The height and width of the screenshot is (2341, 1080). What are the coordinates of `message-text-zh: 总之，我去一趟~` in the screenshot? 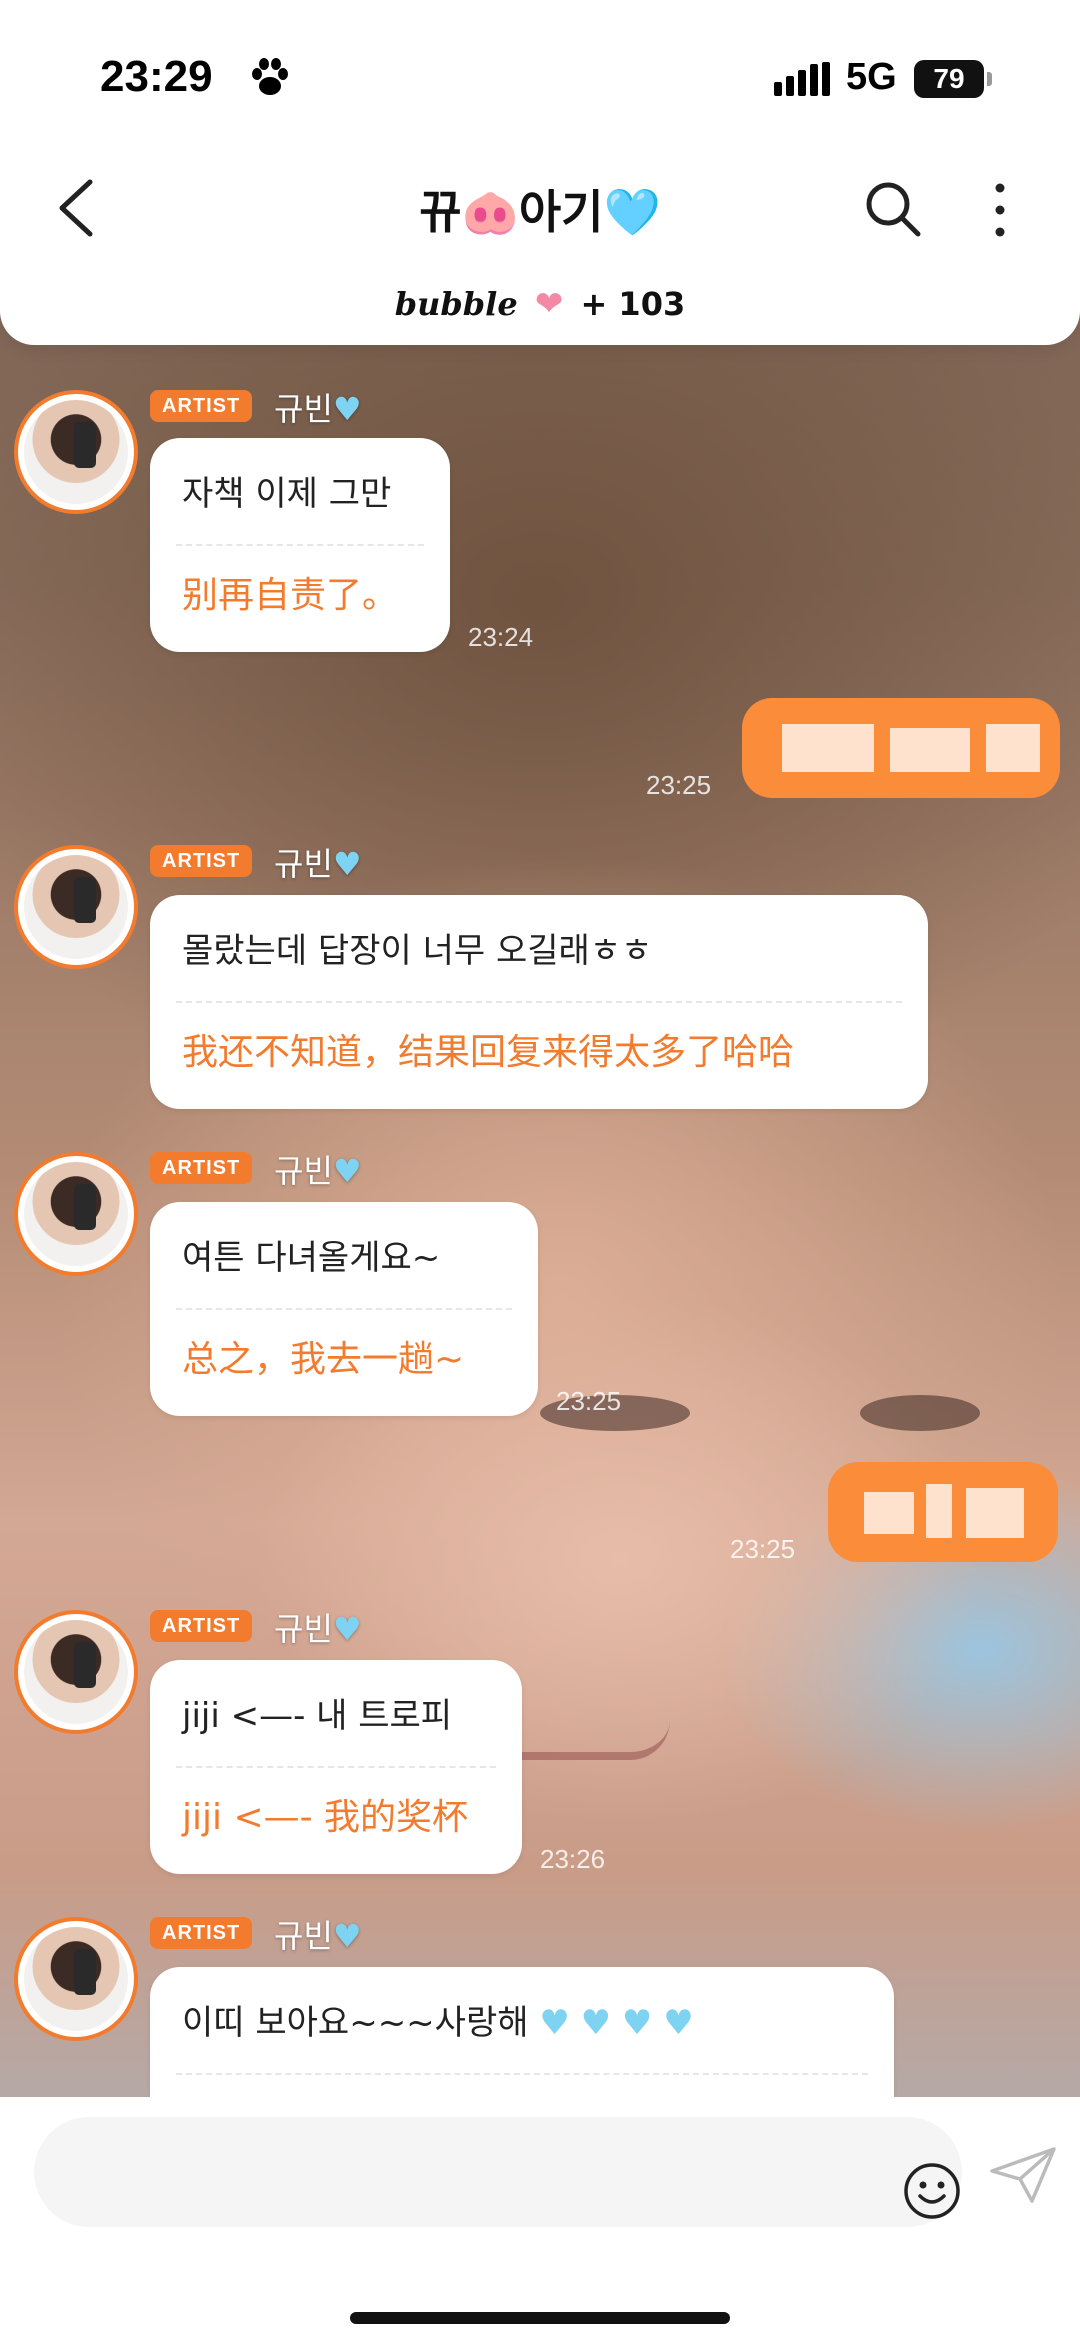 It's located at (323, 1359).